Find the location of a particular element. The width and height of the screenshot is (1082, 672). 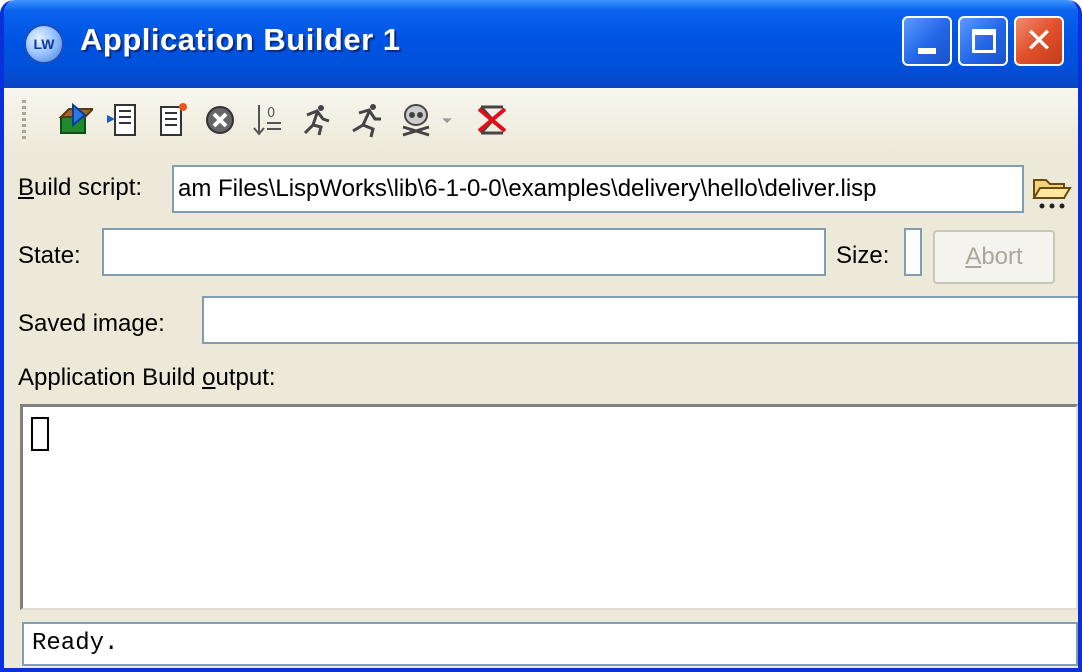

run-icon is located at coordinates (316, 120).